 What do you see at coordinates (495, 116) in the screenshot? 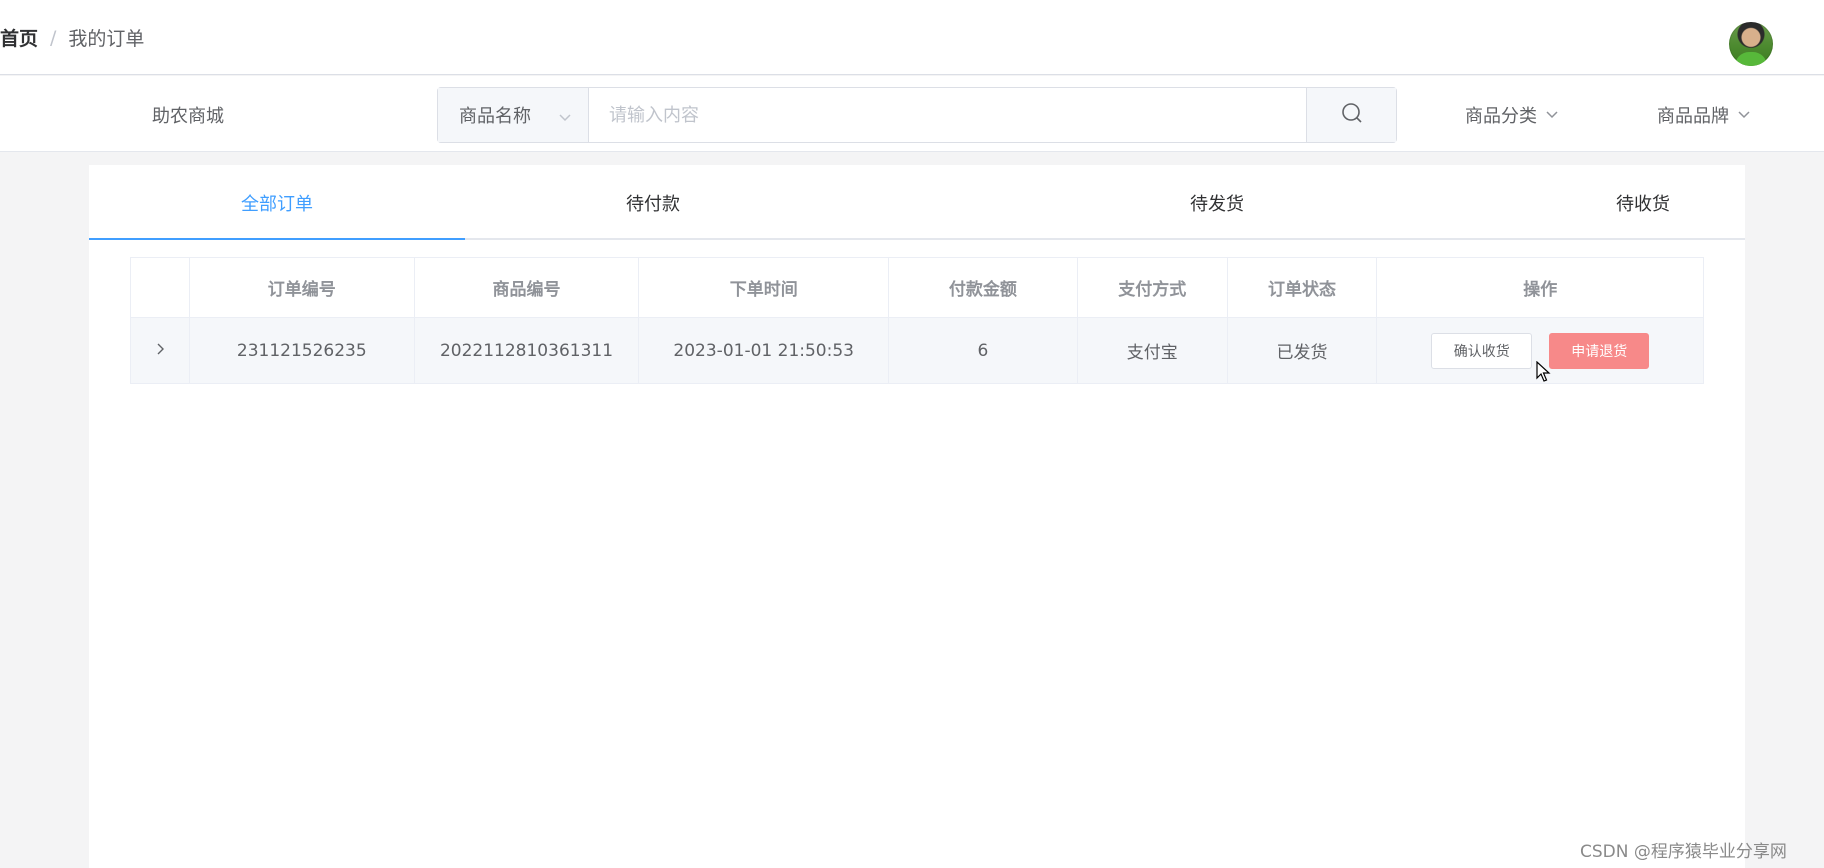
I see `search-type-value: 商品名称` at bounding box center [495, 116].